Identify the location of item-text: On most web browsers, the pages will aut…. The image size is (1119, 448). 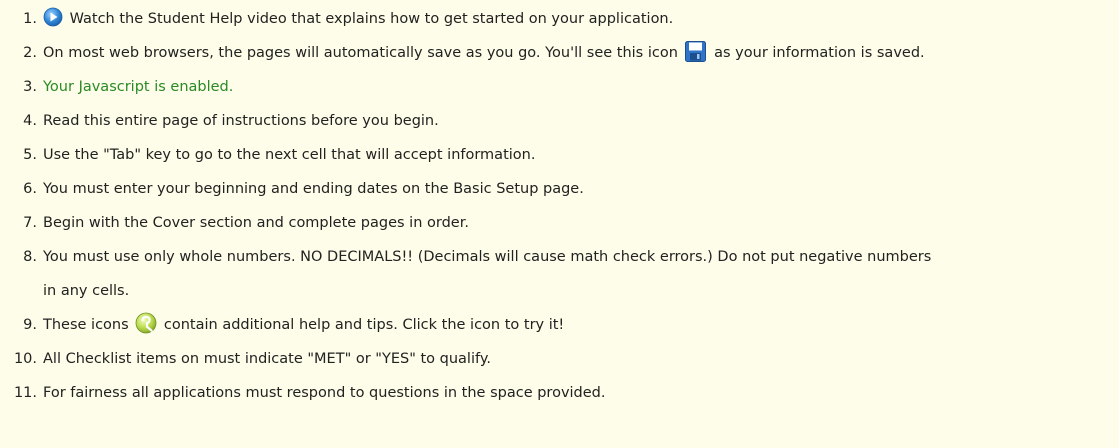
(484, 53).